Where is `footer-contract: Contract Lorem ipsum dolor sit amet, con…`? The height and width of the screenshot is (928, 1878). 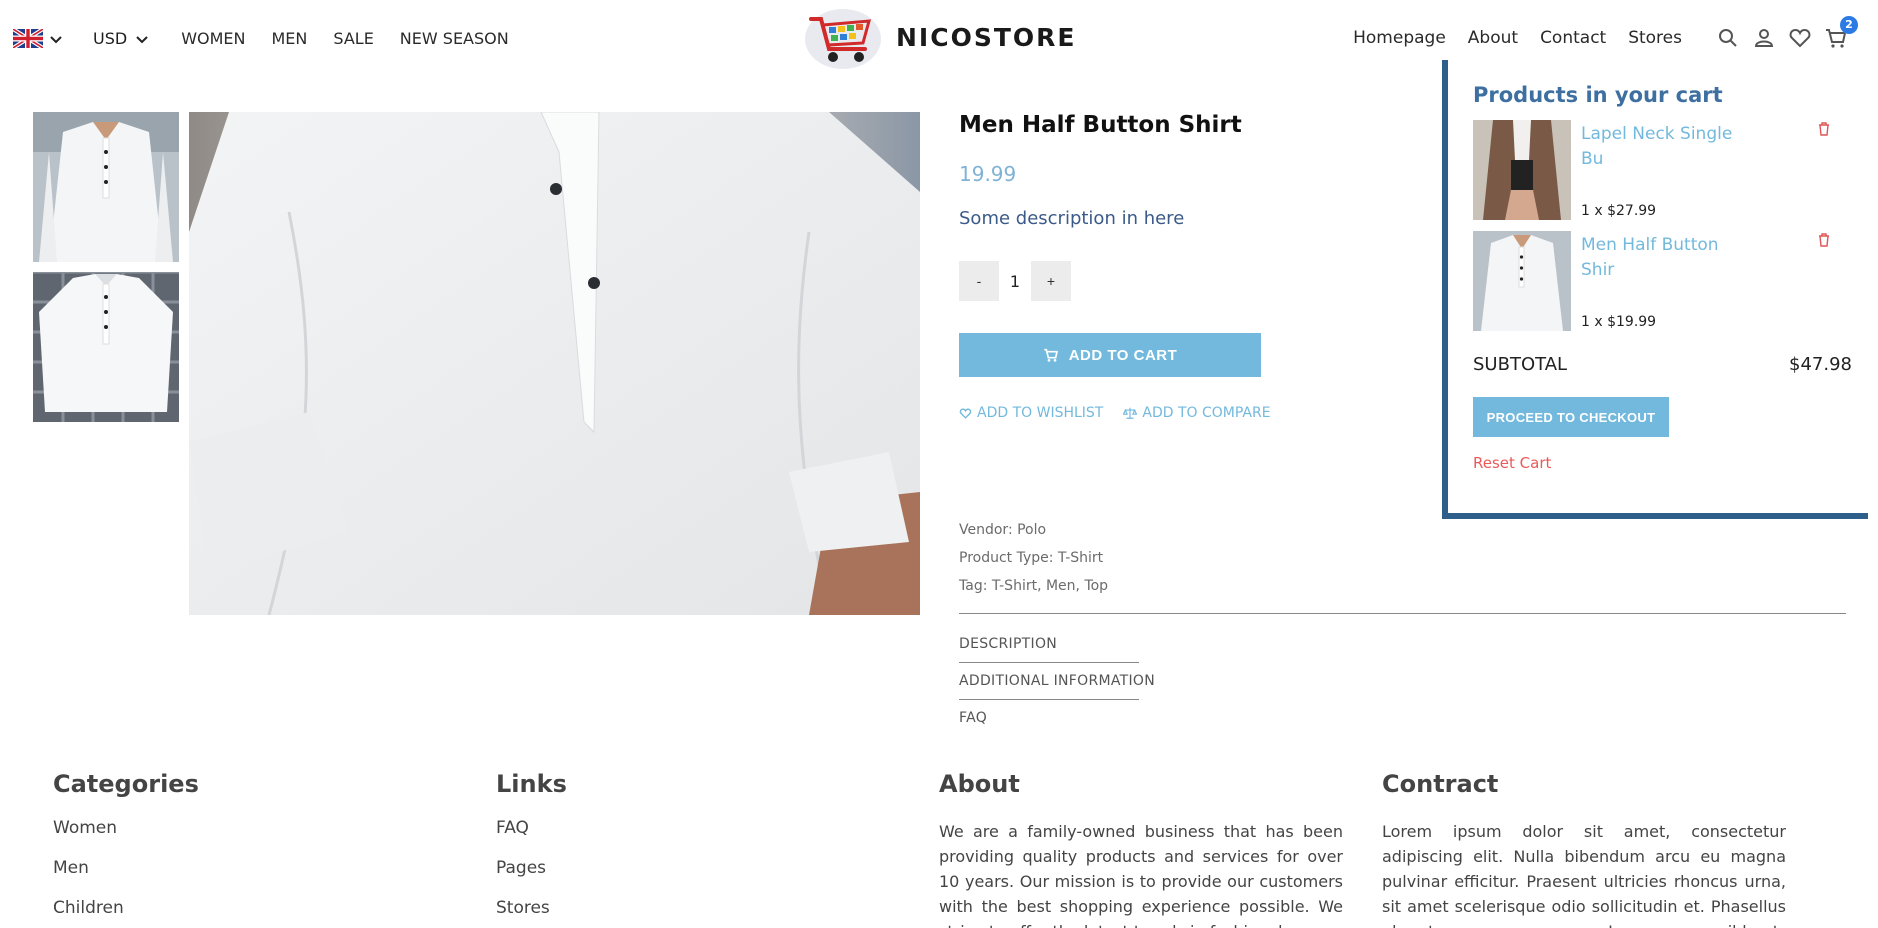 footer-contract: Contract Lorem ipsum dolor sit amet, con… is located at coordinates (1584, 849).